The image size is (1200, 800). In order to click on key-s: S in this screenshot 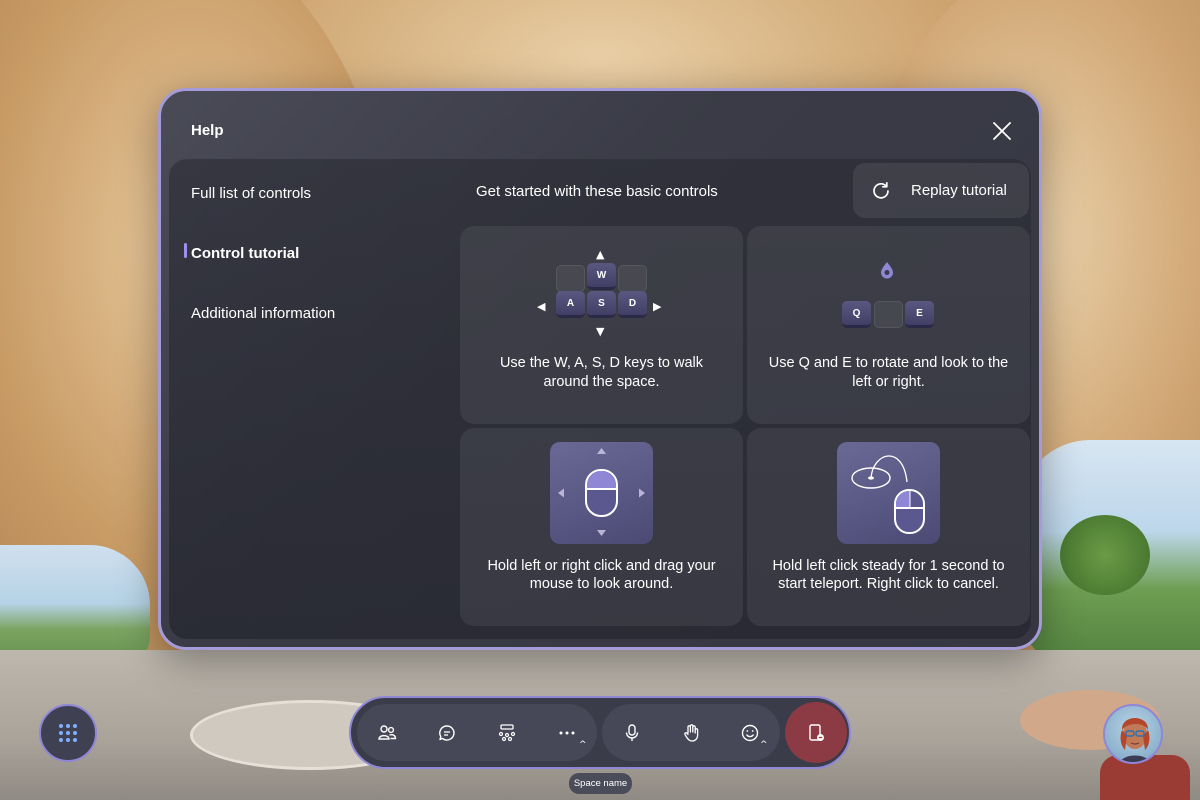, I will do `click(601, 304)`.